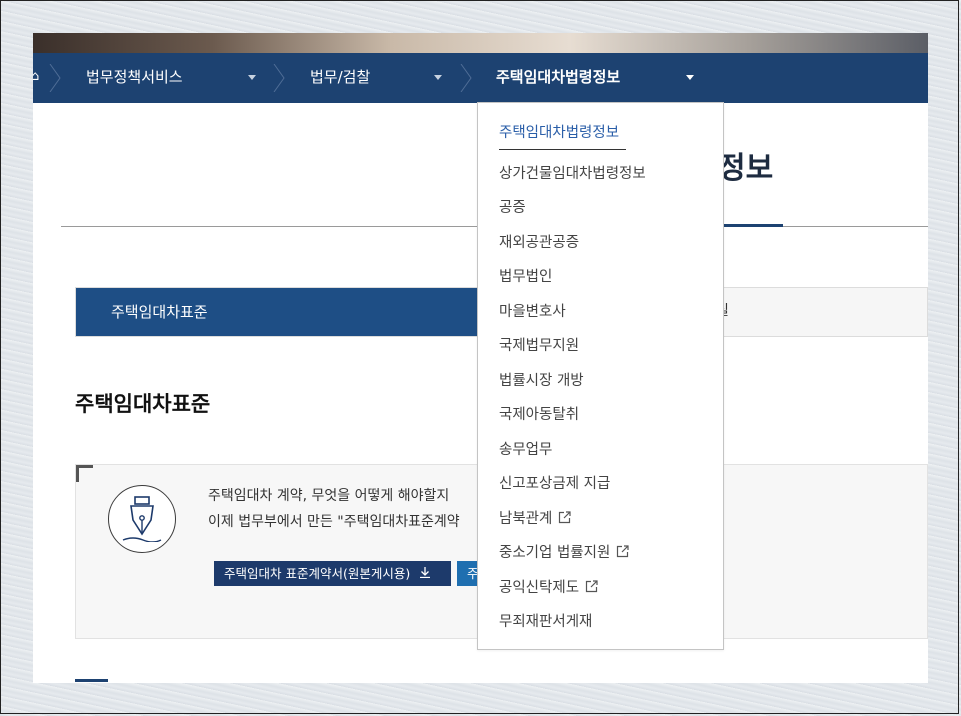 This screenshot has width=961, height=716. What do you see at coordinates (340, 78) in the screenshot?
I see `breadcrumb-item-justice-prosecution: 법무/검찰` at bounding box center [340, 78].